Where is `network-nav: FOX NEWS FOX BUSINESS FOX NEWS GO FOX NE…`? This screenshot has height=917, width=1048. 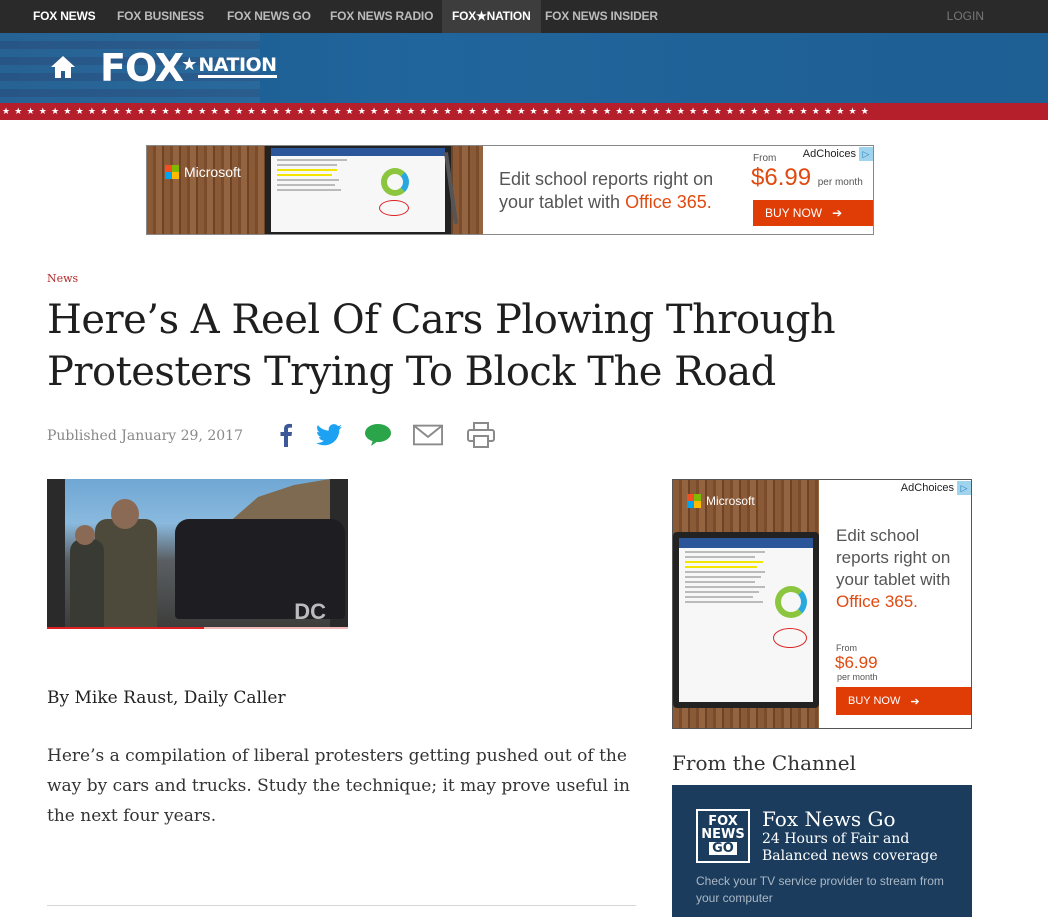 network-nav: FOX NEWS FOX BUSINESS FOX NEWS GO FOX NE… is located at coordinates (524, 16).